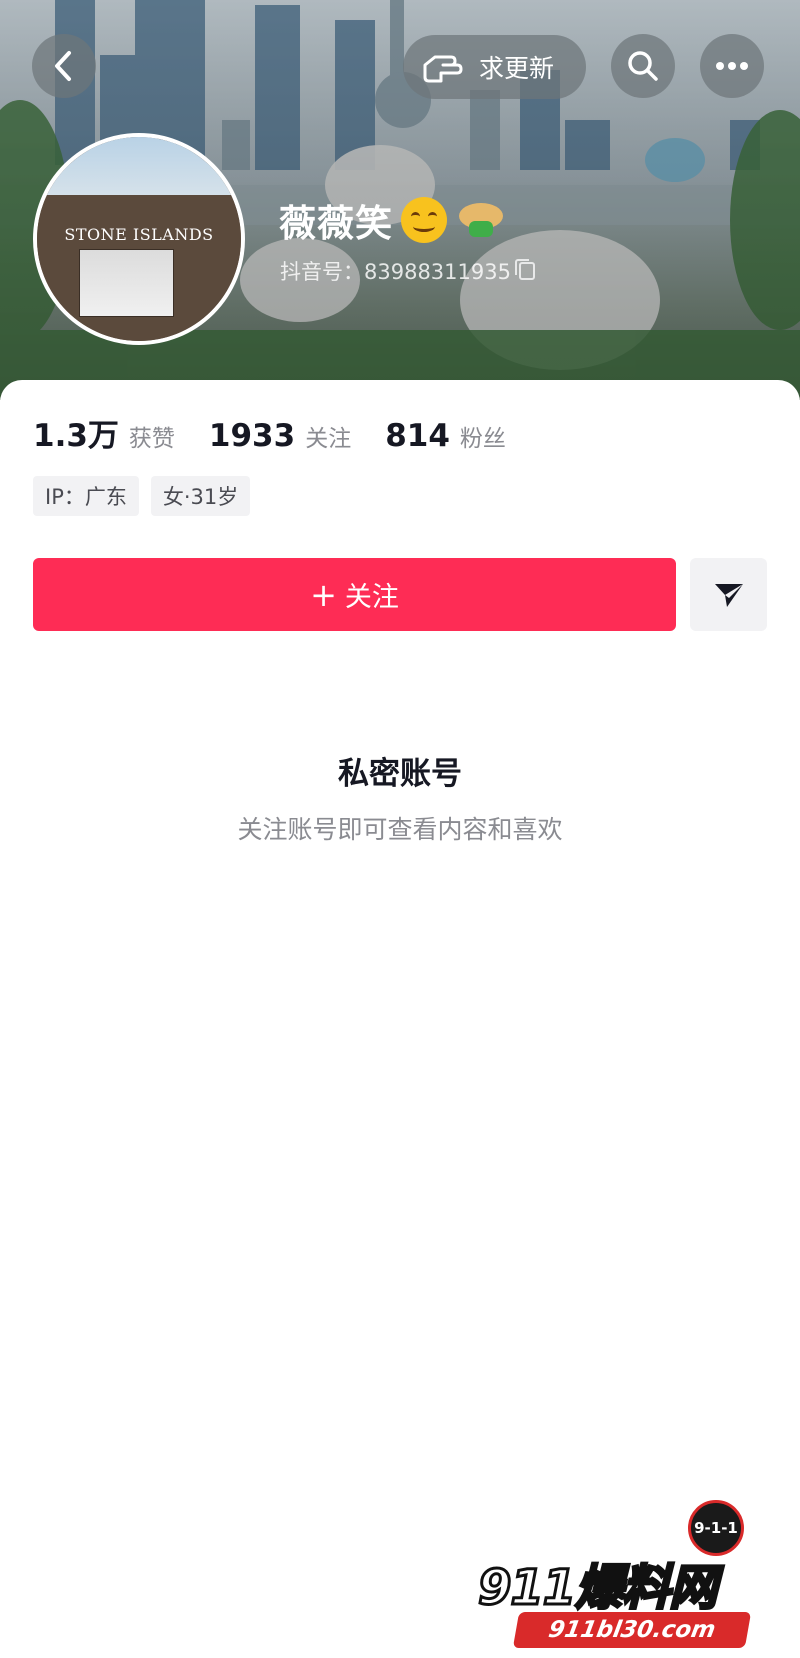 This screenshot has height=1658, width=800. Describe the element at coordinates (481, 220) in the screenshot. I see `hat-bow-emoji-icon` at that location.